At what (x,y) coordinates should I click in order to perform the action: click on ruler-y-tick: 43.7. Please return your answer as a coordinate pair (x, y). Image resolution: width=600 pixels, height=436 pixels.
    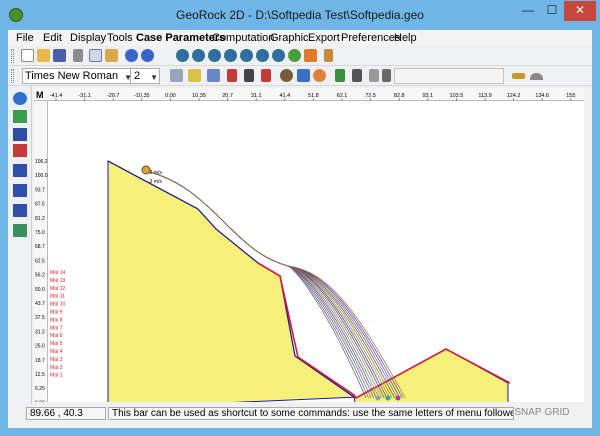
    Looking at the image, I should click on (40, 304).